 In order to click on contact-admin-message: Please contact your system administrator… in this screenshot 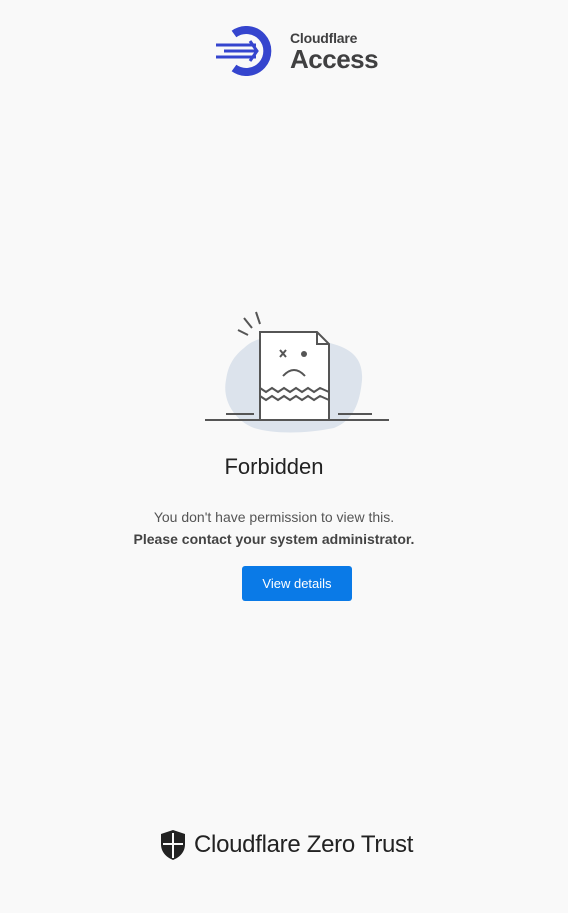, I will do `click(274, 539)`.